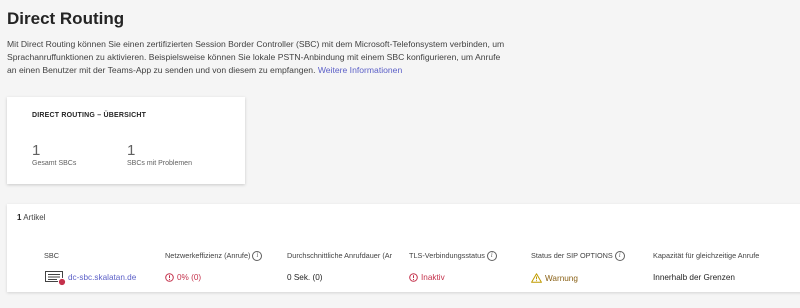 This screenshot has height=308, width=800. I want to click on column-header-capacity: Kapazität für gleichzeitige Anrufe, so click(726, 255).